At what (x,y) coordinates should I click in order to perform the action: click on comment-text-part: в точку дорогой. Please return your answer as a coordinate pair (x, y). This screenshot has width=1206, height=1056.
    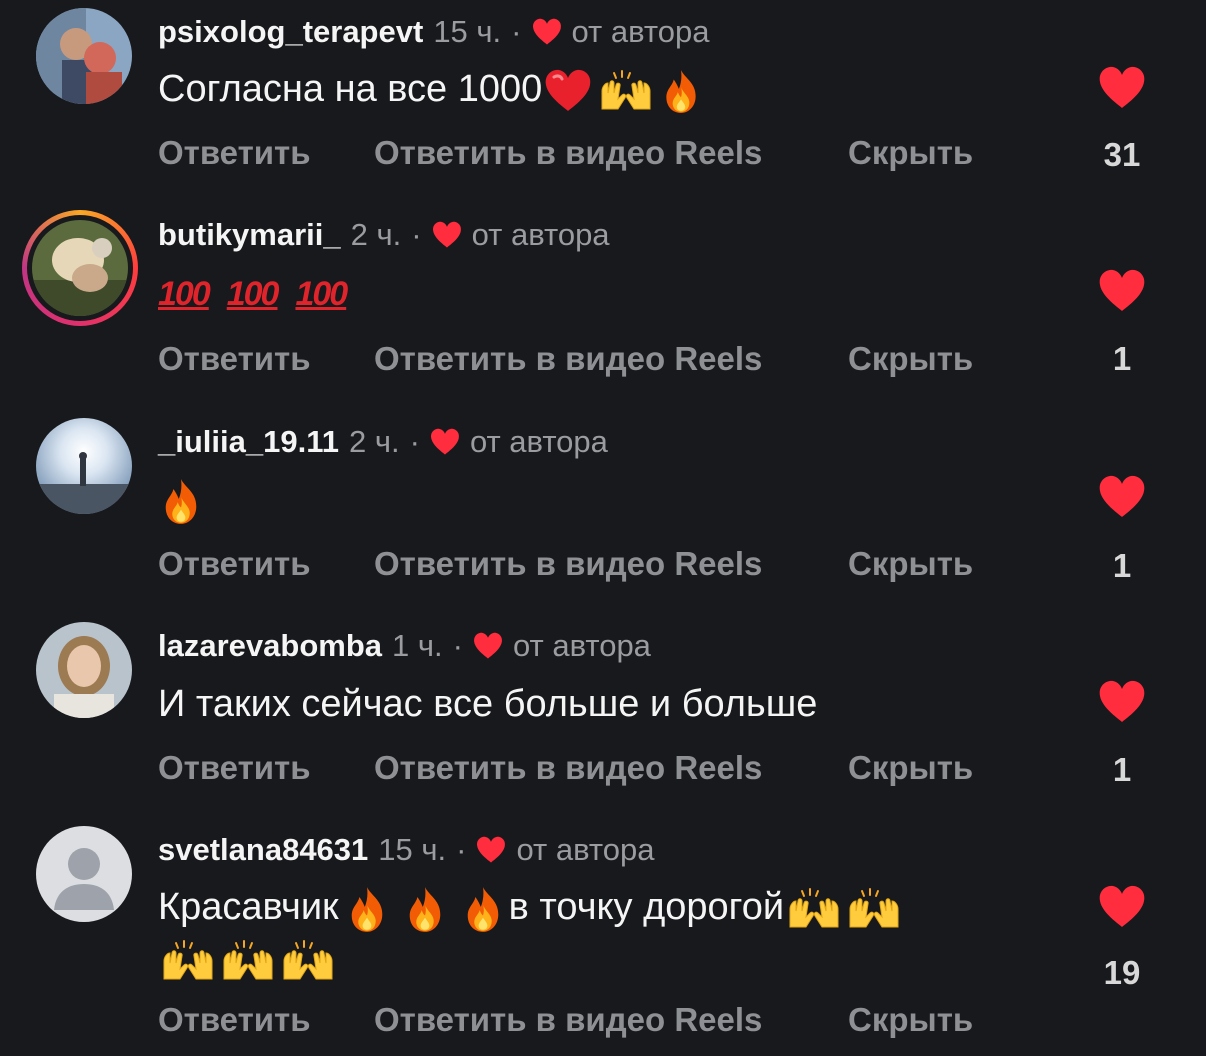
    Looking at the image, I should click on (646, 907).